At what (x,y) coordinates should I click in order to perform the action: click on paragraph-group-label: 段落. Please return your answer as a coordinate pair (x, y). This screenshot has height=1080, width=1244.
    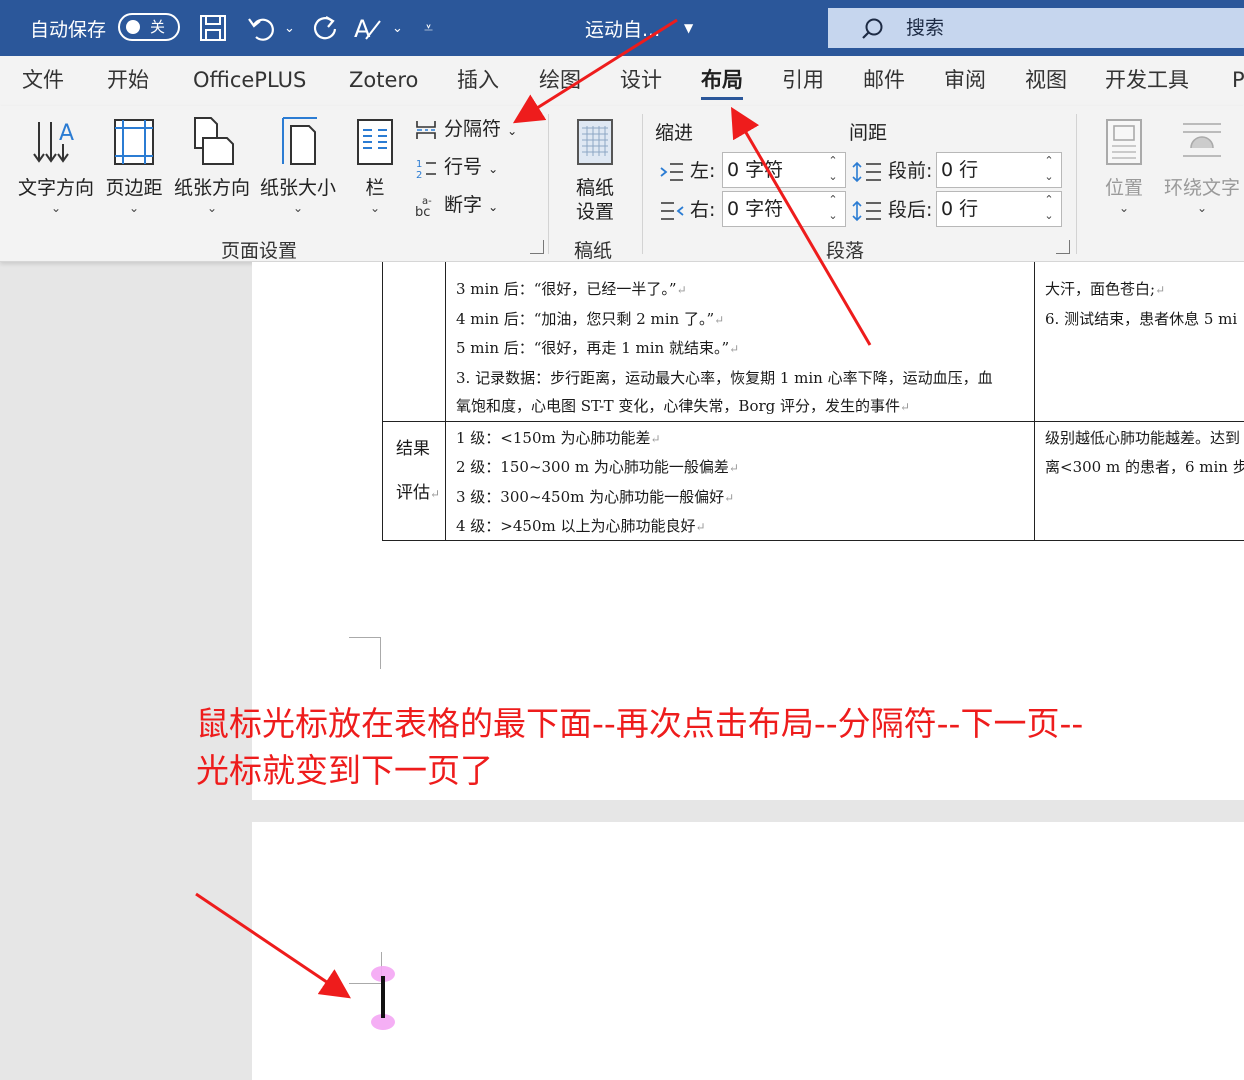
    Looking at the image, I should click on (845, 251).